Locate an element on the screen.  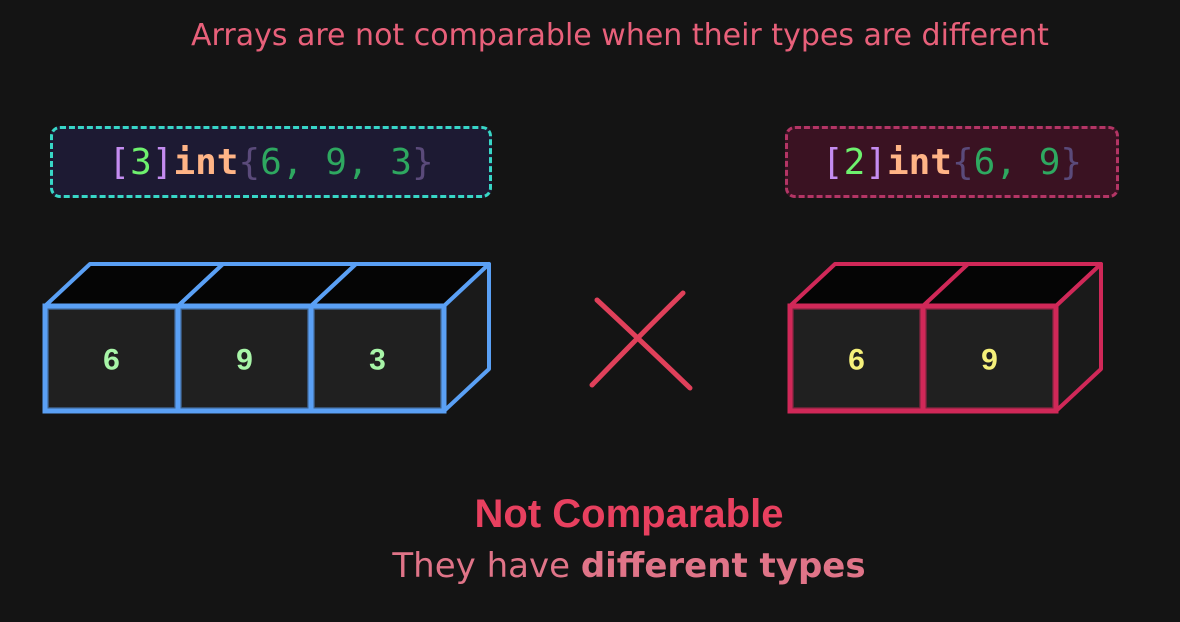
left-array-boxes: 6 9 3 is located at coordinates (266, 338).